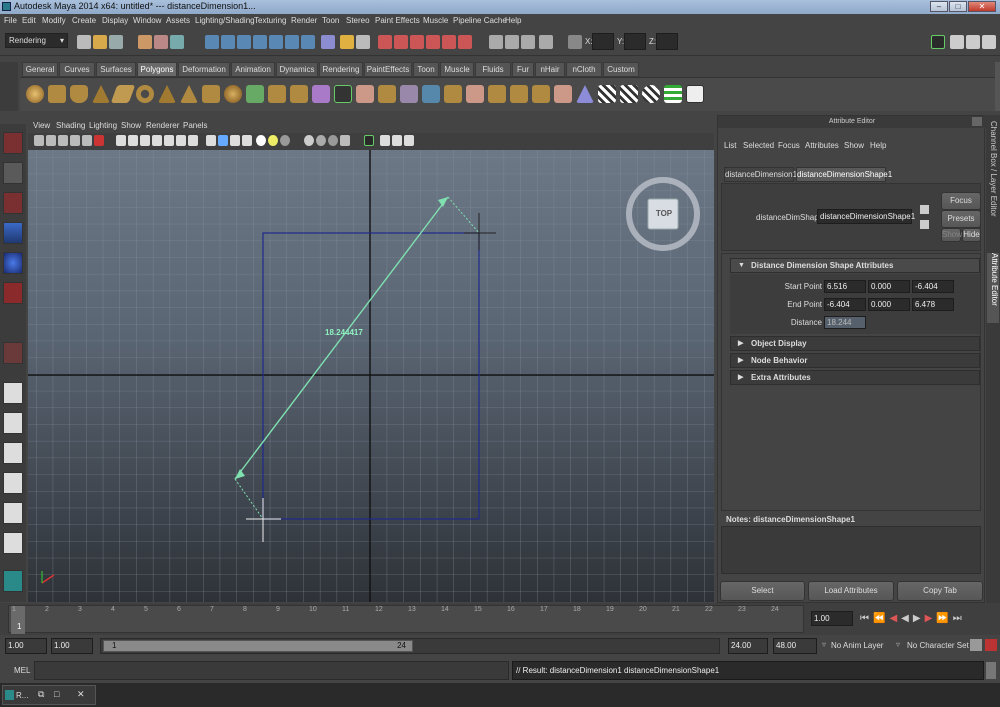 The image size is (1000, 707). Describe the element at coordinates (844, 174) in the screenshot. I see `tab-distance-dimension-shape1: distanceDimensionShape1` at that location.